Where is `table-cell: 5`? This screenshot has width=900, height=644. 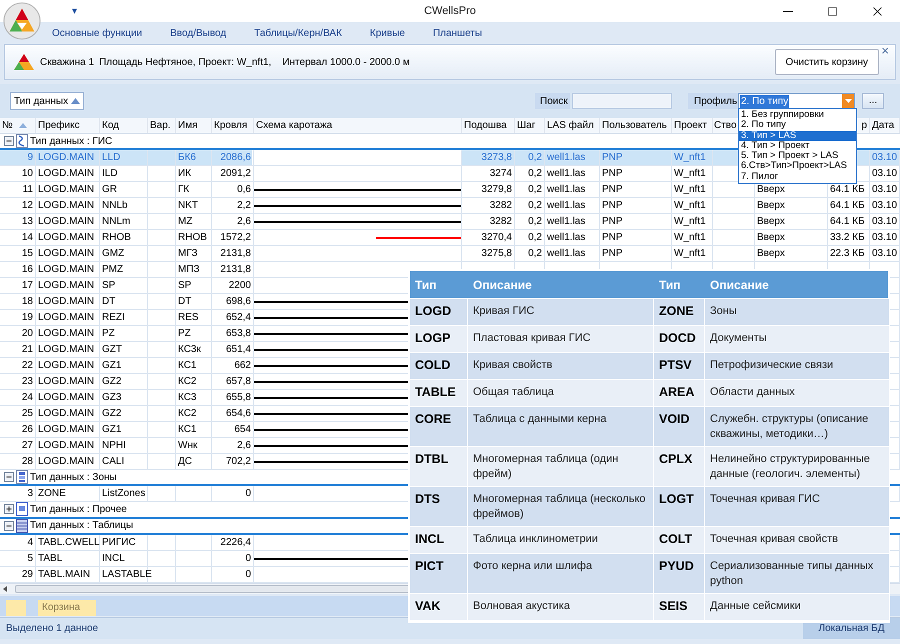
table-cell: 5 is located at coordinates (30, 558).